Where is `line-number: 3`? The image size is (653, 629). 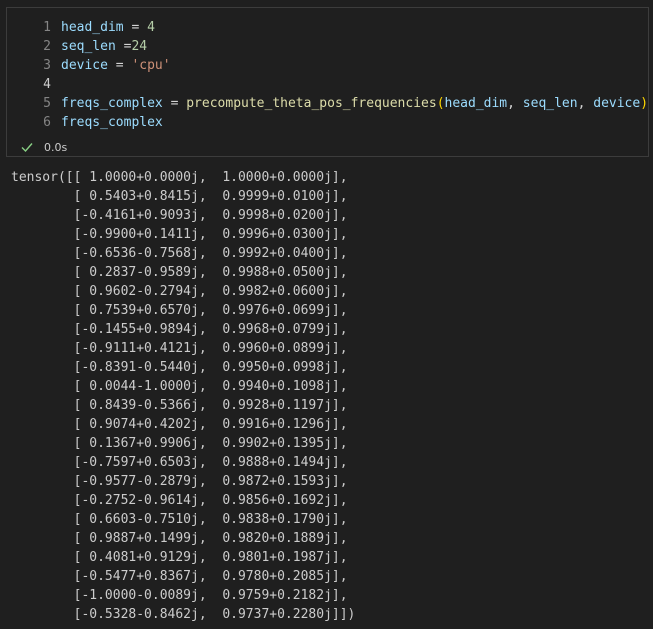
line-number: 3 is located at coordinates (47, 65).